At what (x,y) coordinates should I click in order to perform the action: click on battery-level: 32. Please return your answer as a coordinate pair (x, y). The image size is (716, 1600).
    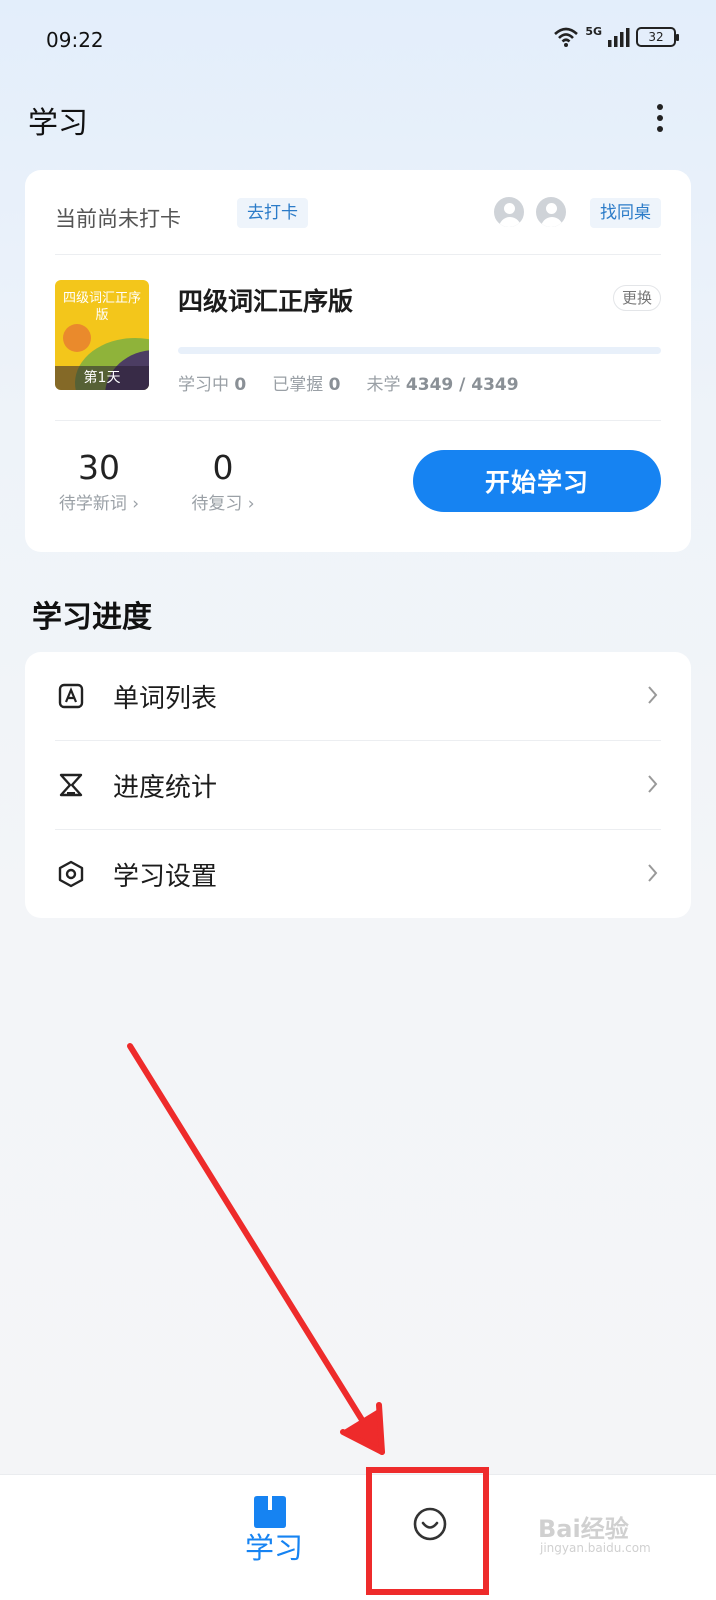
    Looking at the image, I should click on (656, 37).